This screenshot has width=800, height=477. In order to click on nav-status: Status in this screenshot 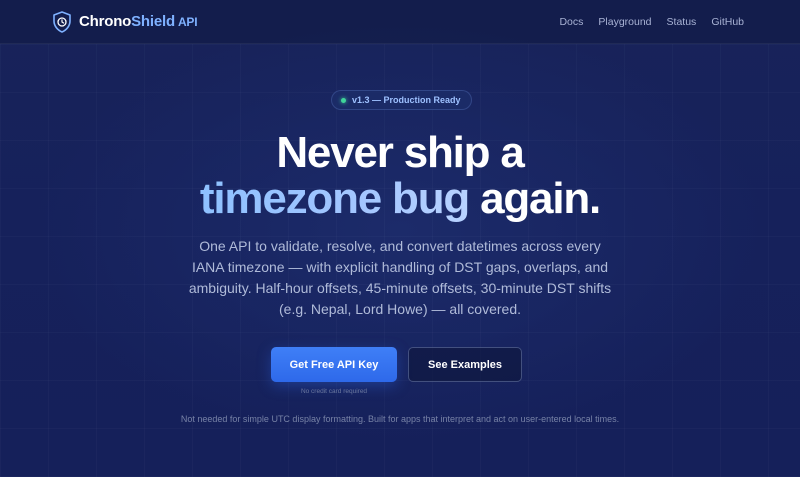, I will do `click(682, 22)`.